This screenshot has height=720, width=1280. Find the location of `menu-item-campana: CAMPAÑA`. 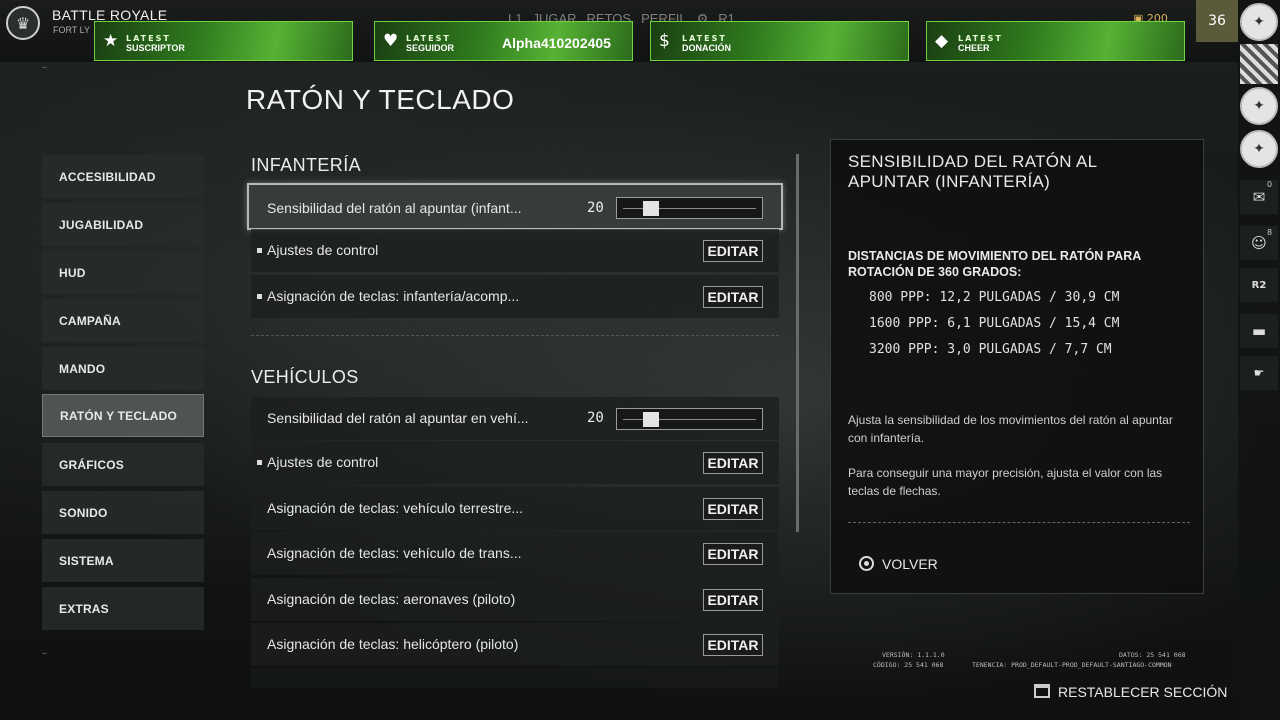

menu-item-campana: CAMPAÑA is located at coordinates (123, 320).